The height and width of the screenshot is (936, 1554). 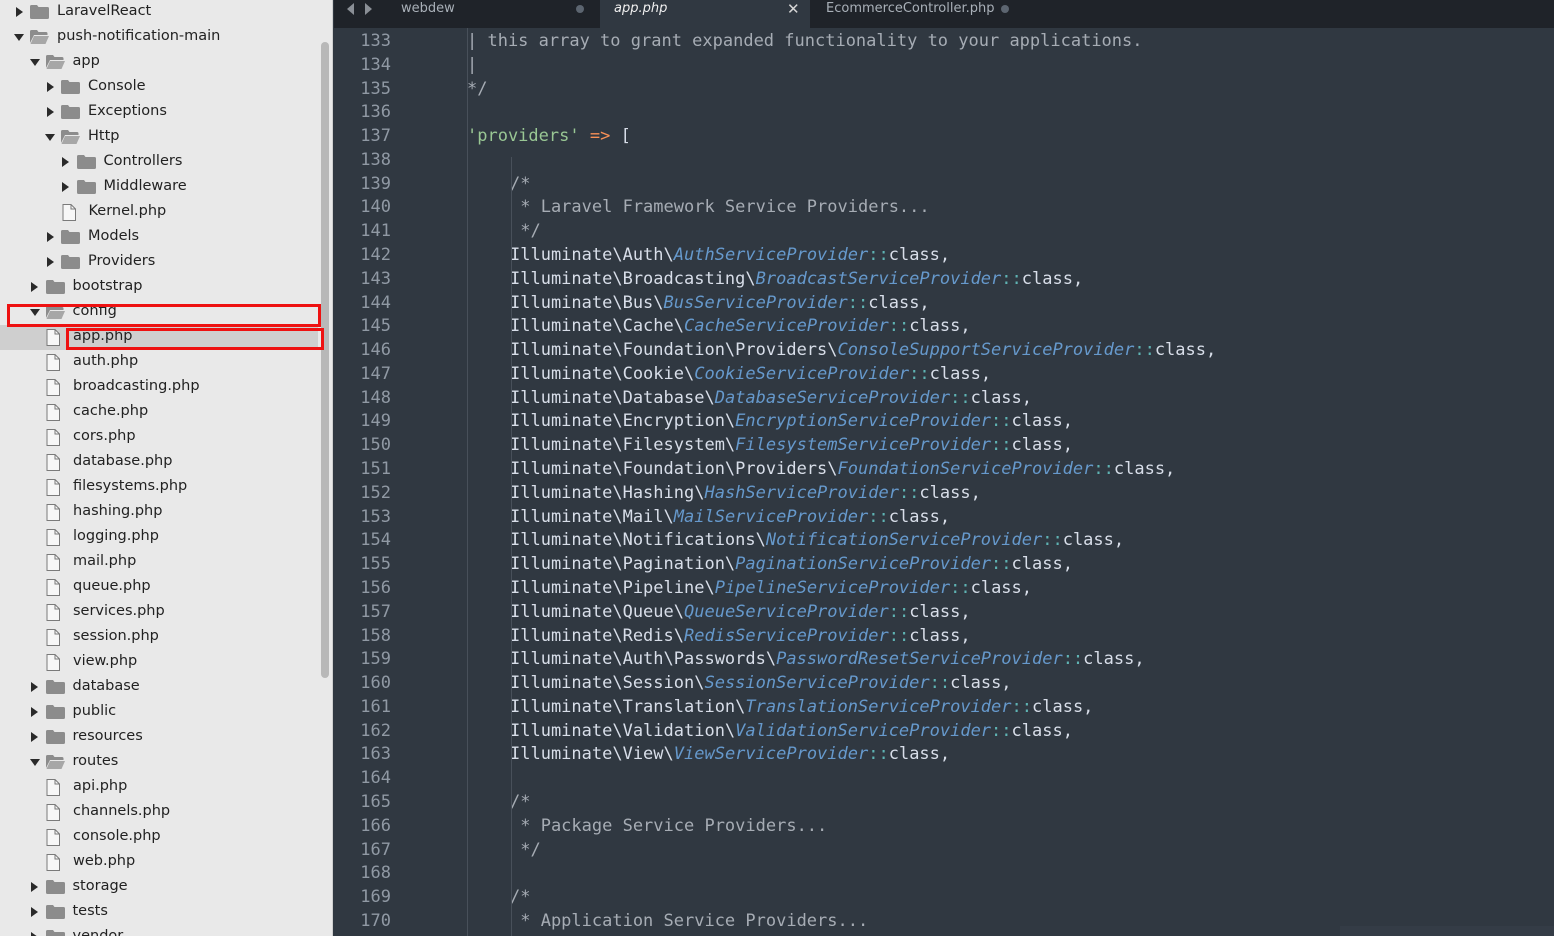 What do you see at coordinates (523, 136) in the screenshot?
I see `code-token-string: 'providers'` at bounding box center [523, 136].